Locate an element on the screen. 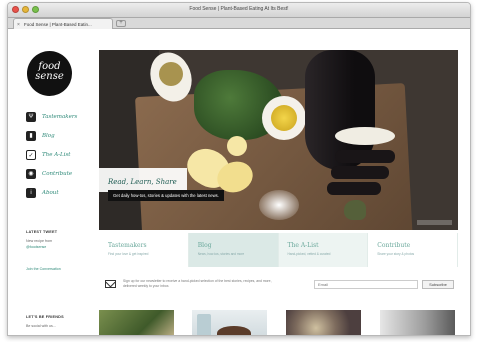 This screenshot has width=479, height=342. info-icon: i is located at coordinates (31, 193).